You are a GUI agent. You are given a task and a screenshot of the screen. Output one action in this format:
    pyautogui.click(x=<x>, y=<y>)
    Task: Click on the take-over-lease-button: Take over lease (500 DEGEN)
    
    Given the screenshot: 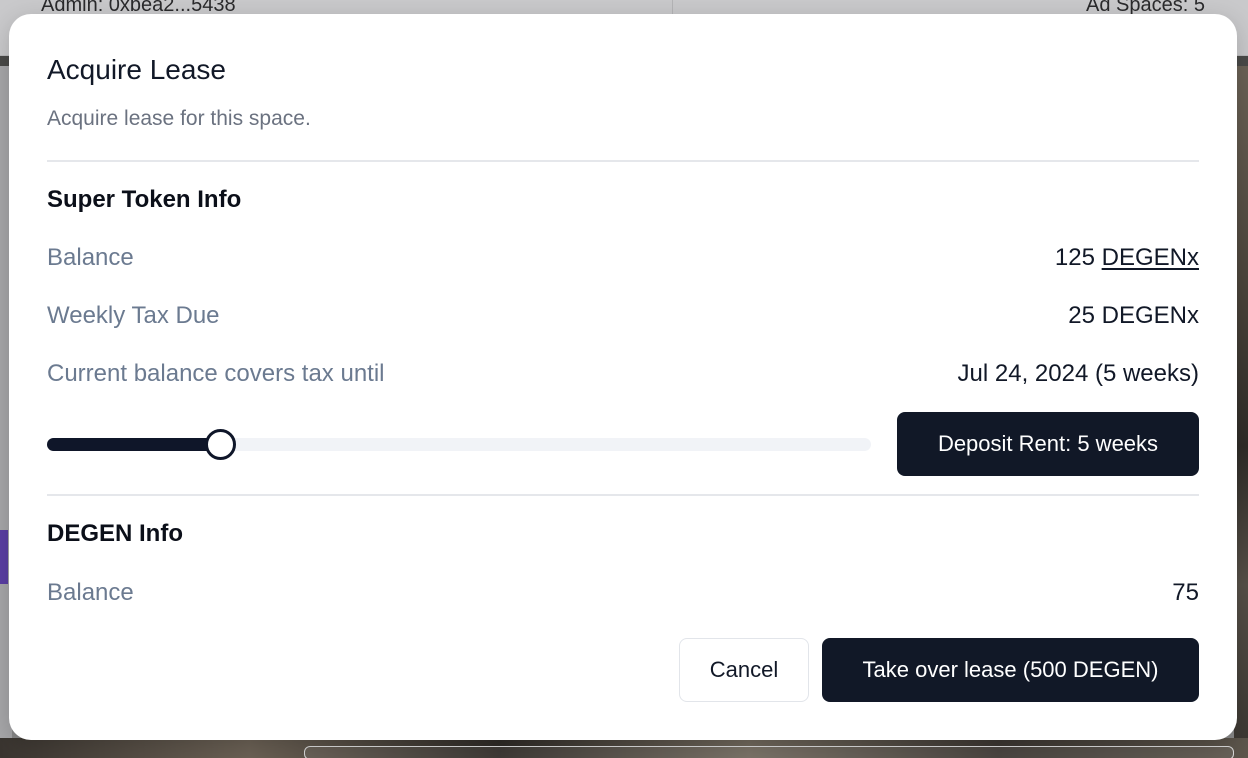 What is the action you would take?
    pyautogui.click(x=1010, y=670)
    